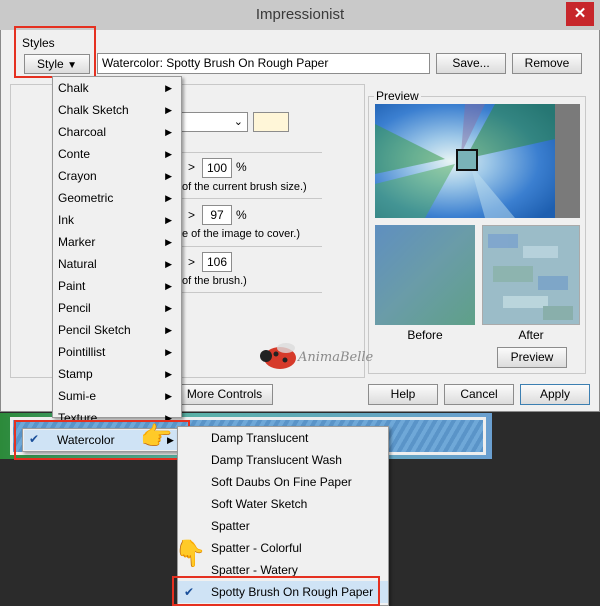 This screenshot has width=600, height=606. What do you see at coordinates (230, 526) in the screenshot?
I see `watercolor-submenu-item-label: Spatter` at bounding box center [230, 526].